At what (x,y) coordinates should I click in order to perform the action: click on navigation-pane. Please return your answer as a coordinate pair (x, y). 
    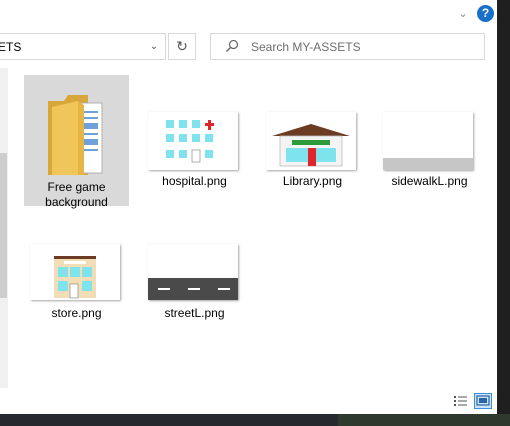
    Looking at the image, I should click on (4, 228).